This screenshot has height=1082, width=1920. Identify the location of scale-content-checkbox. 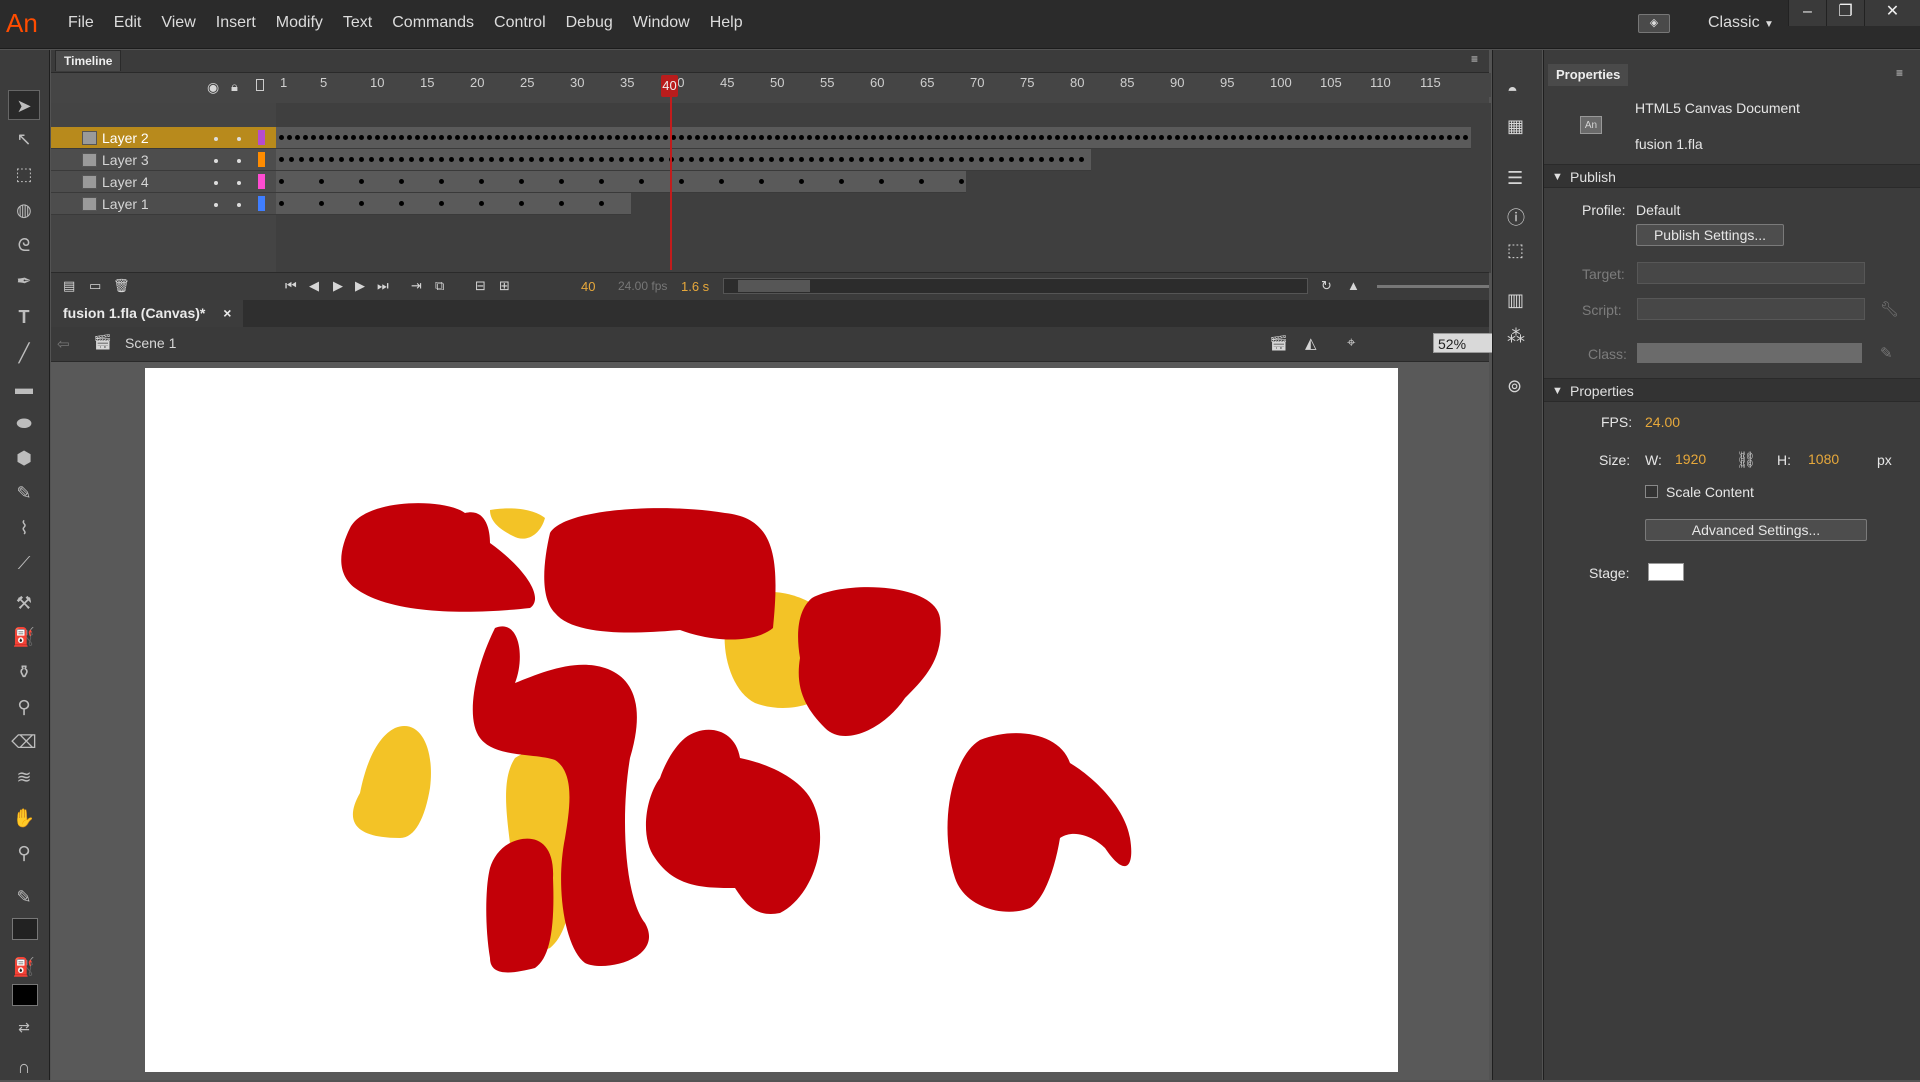
(1651, 491).